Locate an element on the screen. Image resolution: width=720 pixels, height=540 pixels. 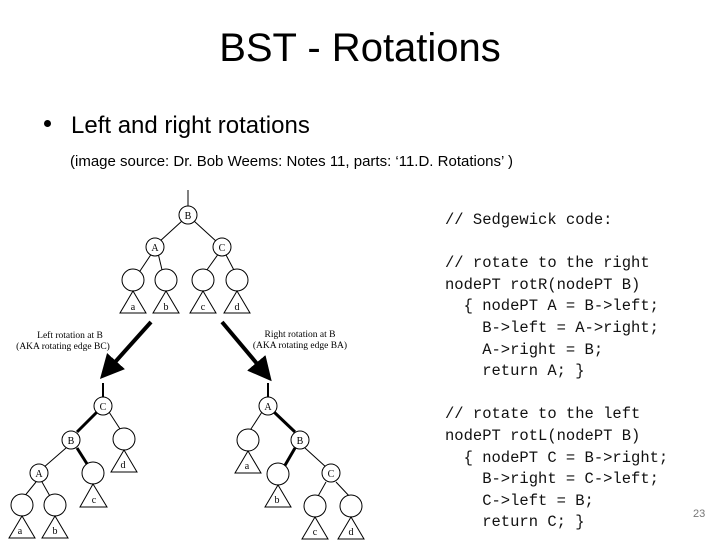
slide-title: BST - Rotations is located at coordinates (360, 48).